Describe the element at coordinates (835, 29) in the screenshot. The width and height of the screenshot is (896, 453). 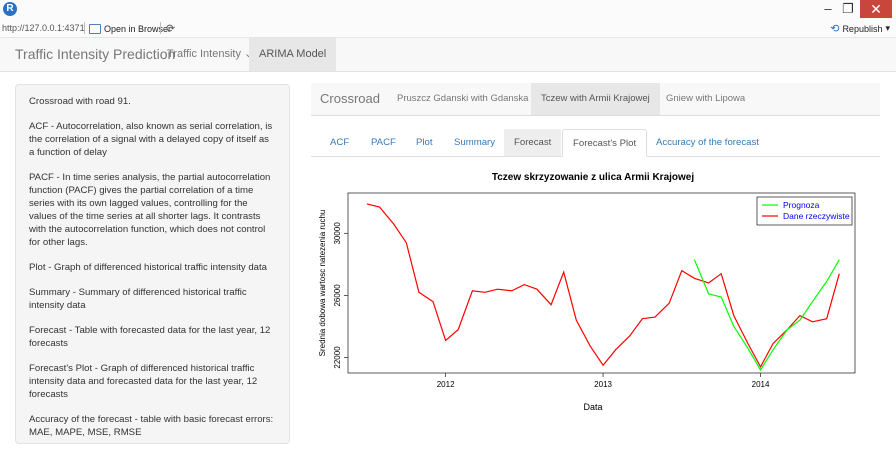
I see `republish-icon: ⟲` at that location.